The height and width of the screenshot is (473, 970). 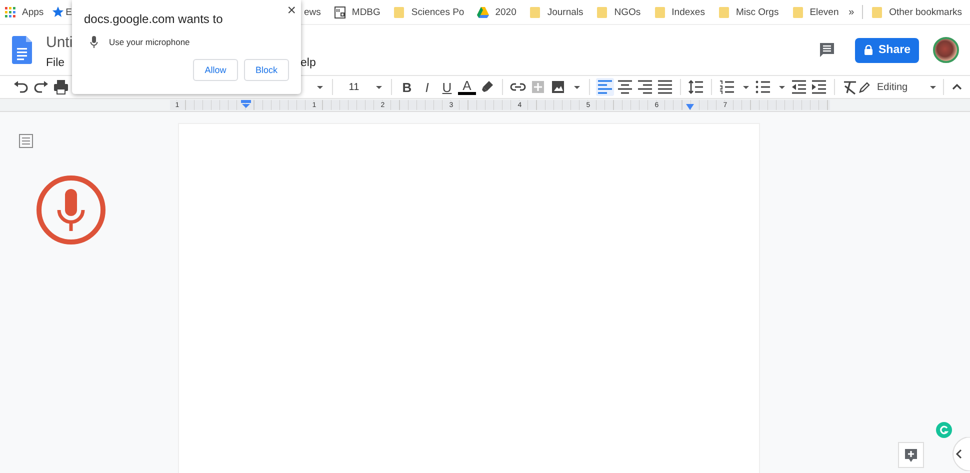 I want to click on overflow-button: », so click(x=851, y=12).